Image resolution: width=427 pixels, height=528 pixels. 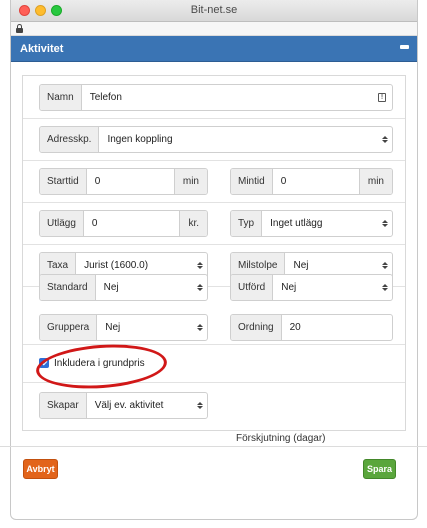 I want to click on starttid-field: Starttid 0 min, so click(x=123, y=181).